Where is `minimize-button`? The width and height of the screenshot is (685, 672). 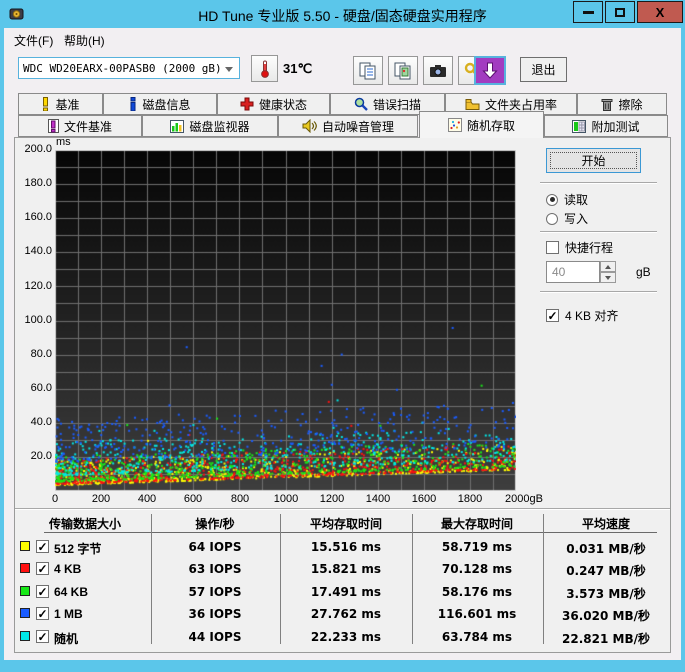
minimize-button is located at coordinates (588, 12).